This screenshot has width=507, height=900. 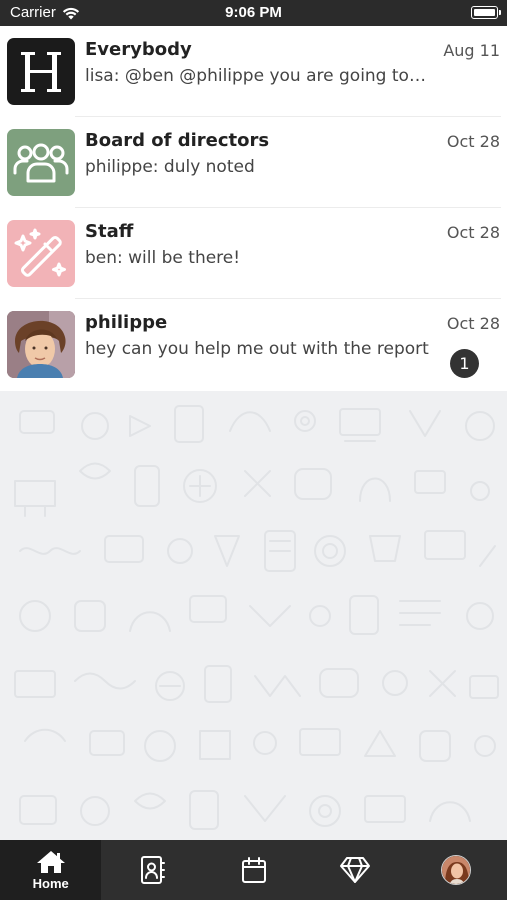 What do you see at coordinates (464, 363) in the screenshot?
I see `unread-count-badge: 1` at bounding box center [464, 363].